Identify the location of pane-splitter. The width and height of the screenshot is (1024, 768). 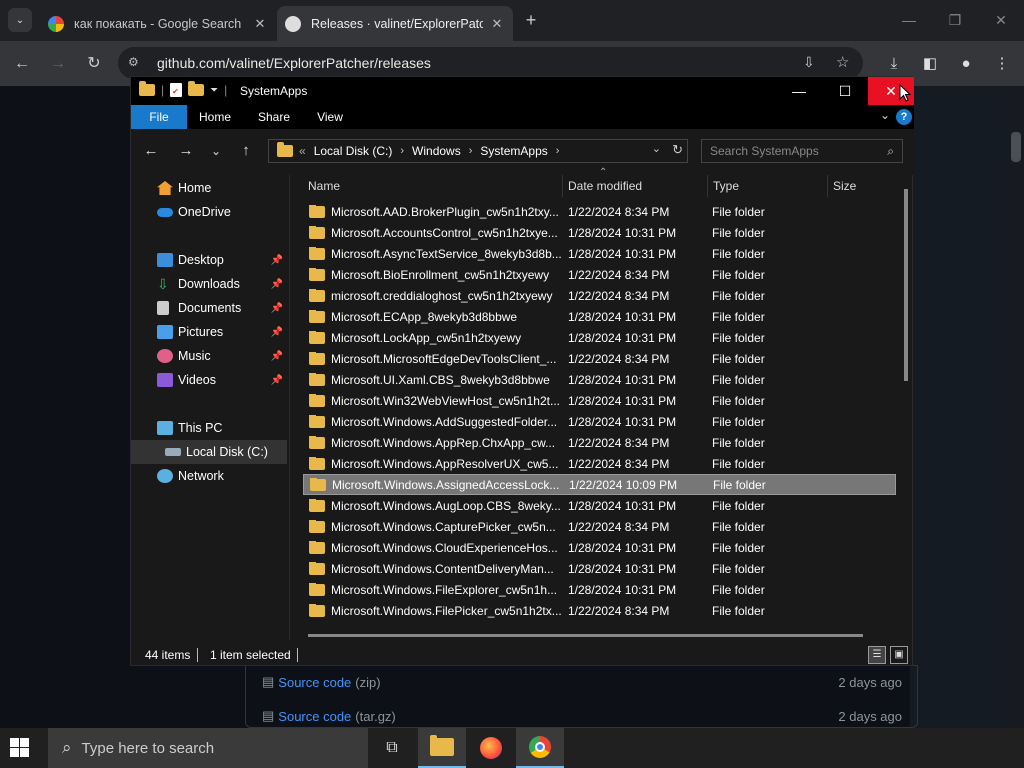
(289, 407).